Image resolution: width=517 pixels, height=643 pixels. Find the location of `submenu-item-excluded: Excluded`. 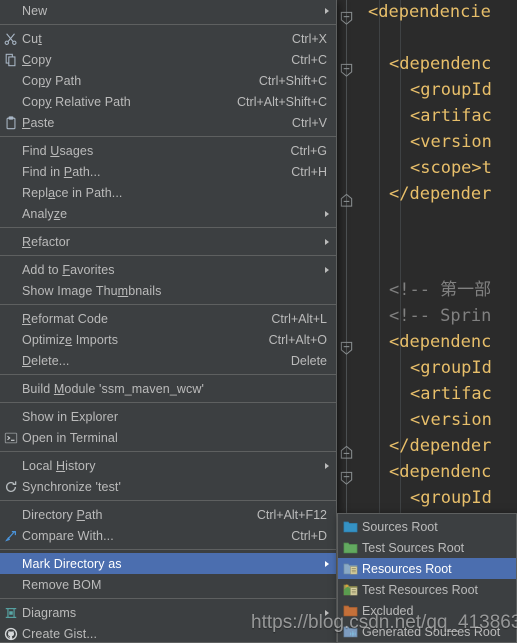

submenu-item-excluded: Excluded is located at coordinates (427, 610).